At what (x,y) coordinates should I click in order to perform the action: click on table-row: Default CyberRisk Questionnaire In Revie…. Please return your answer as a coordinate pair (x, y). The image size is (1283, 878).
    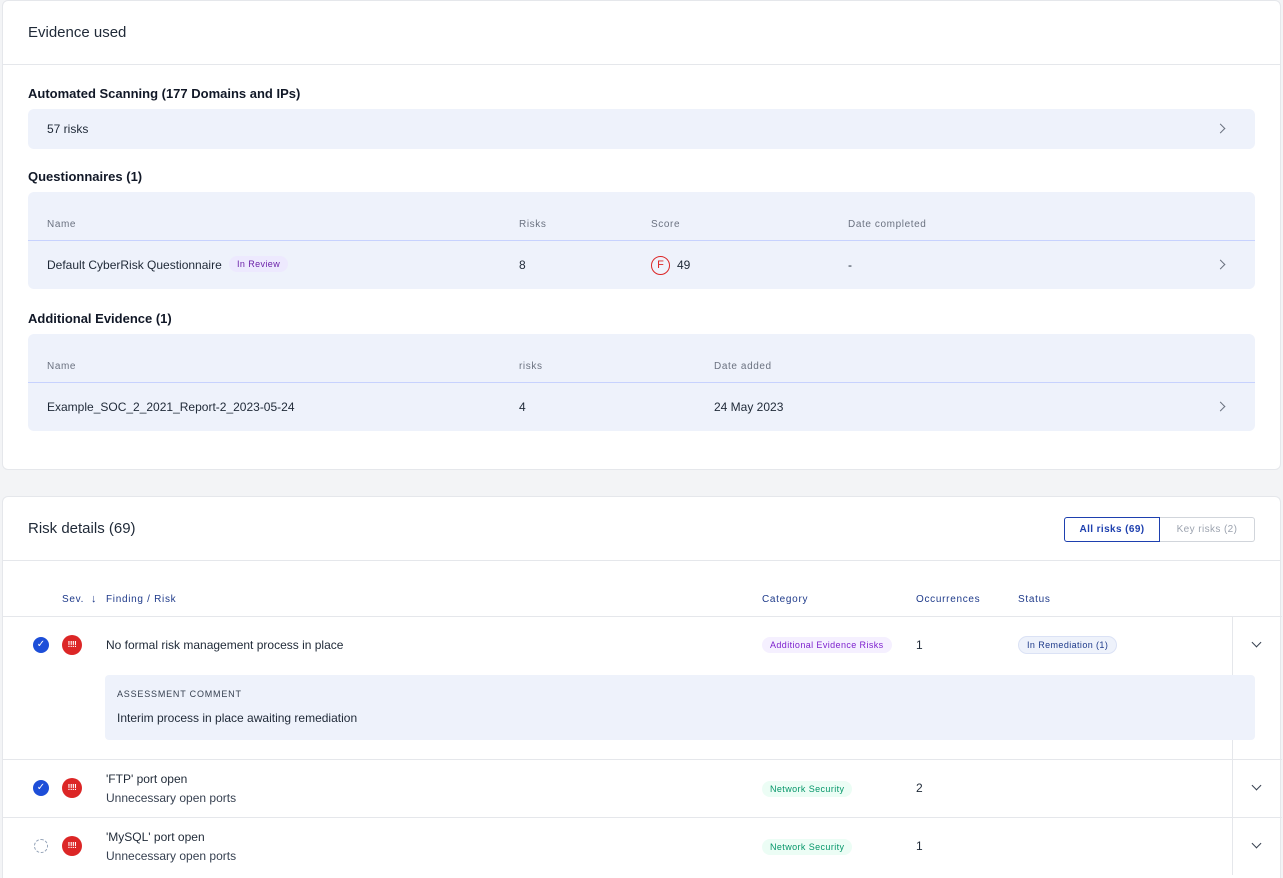
    Looking at the image, I should click on (641, 265).